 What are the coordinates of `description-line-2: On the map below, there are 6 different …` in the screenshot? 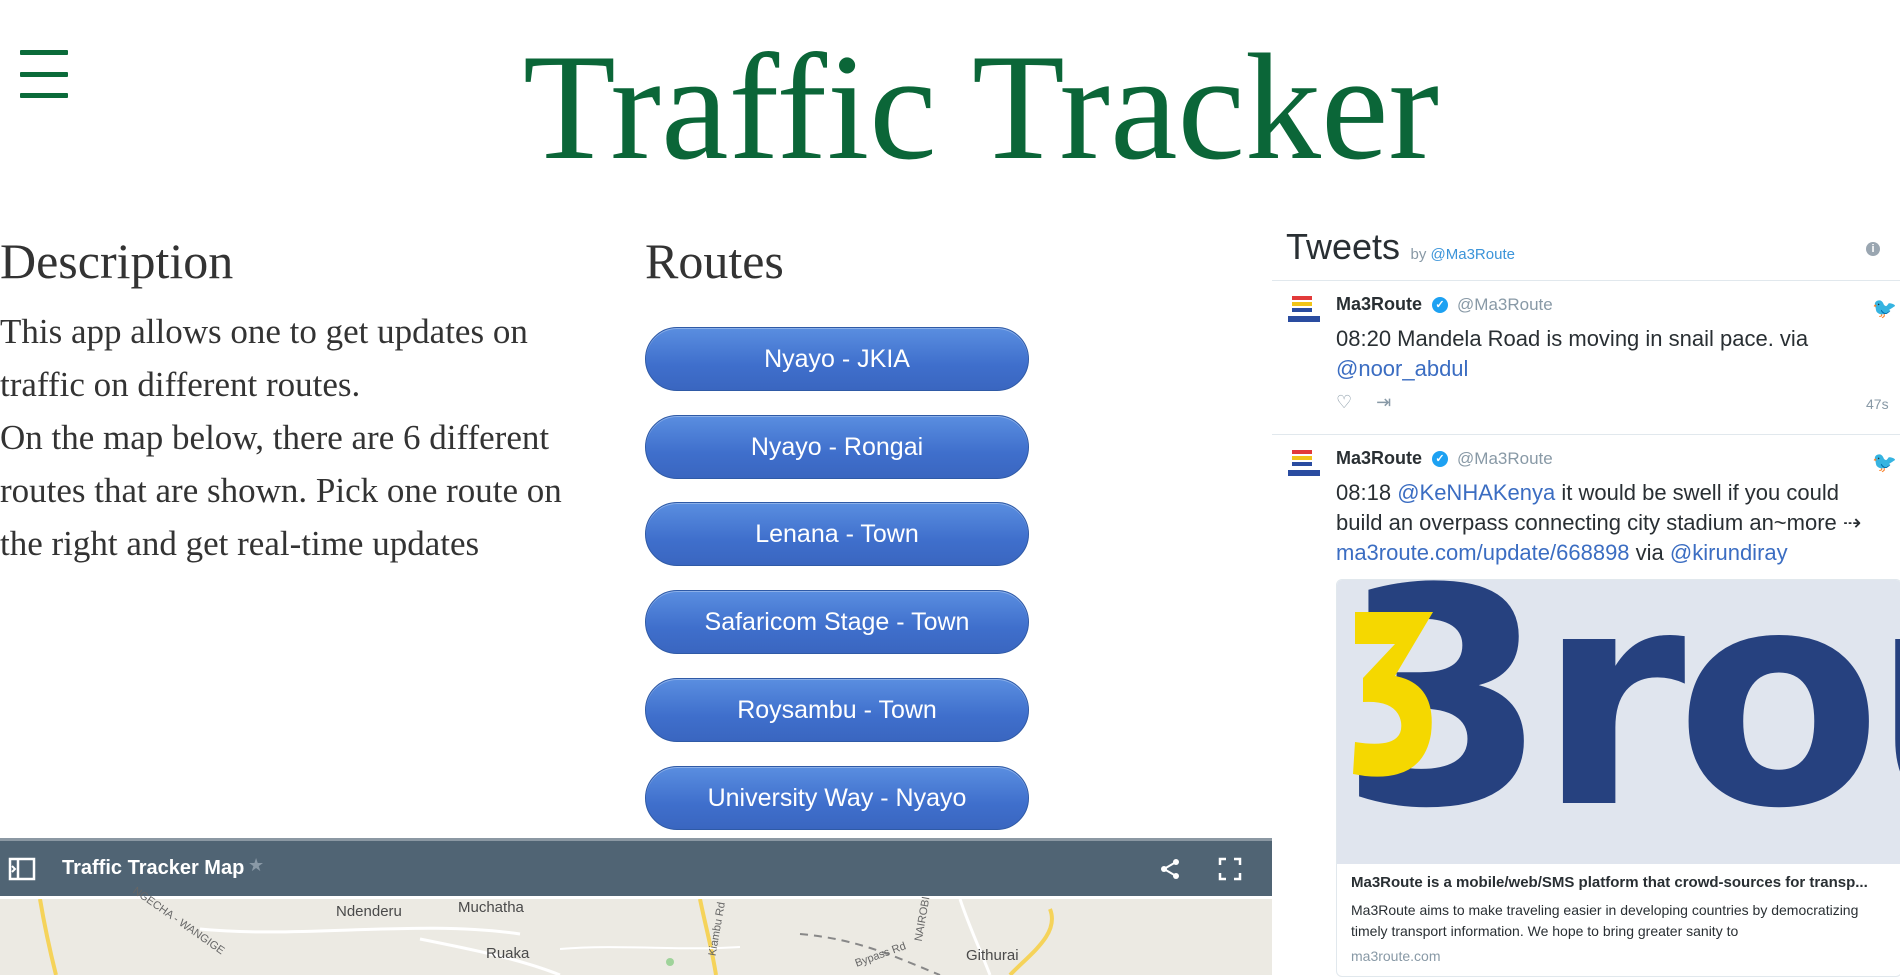 It's located at (281, 490).